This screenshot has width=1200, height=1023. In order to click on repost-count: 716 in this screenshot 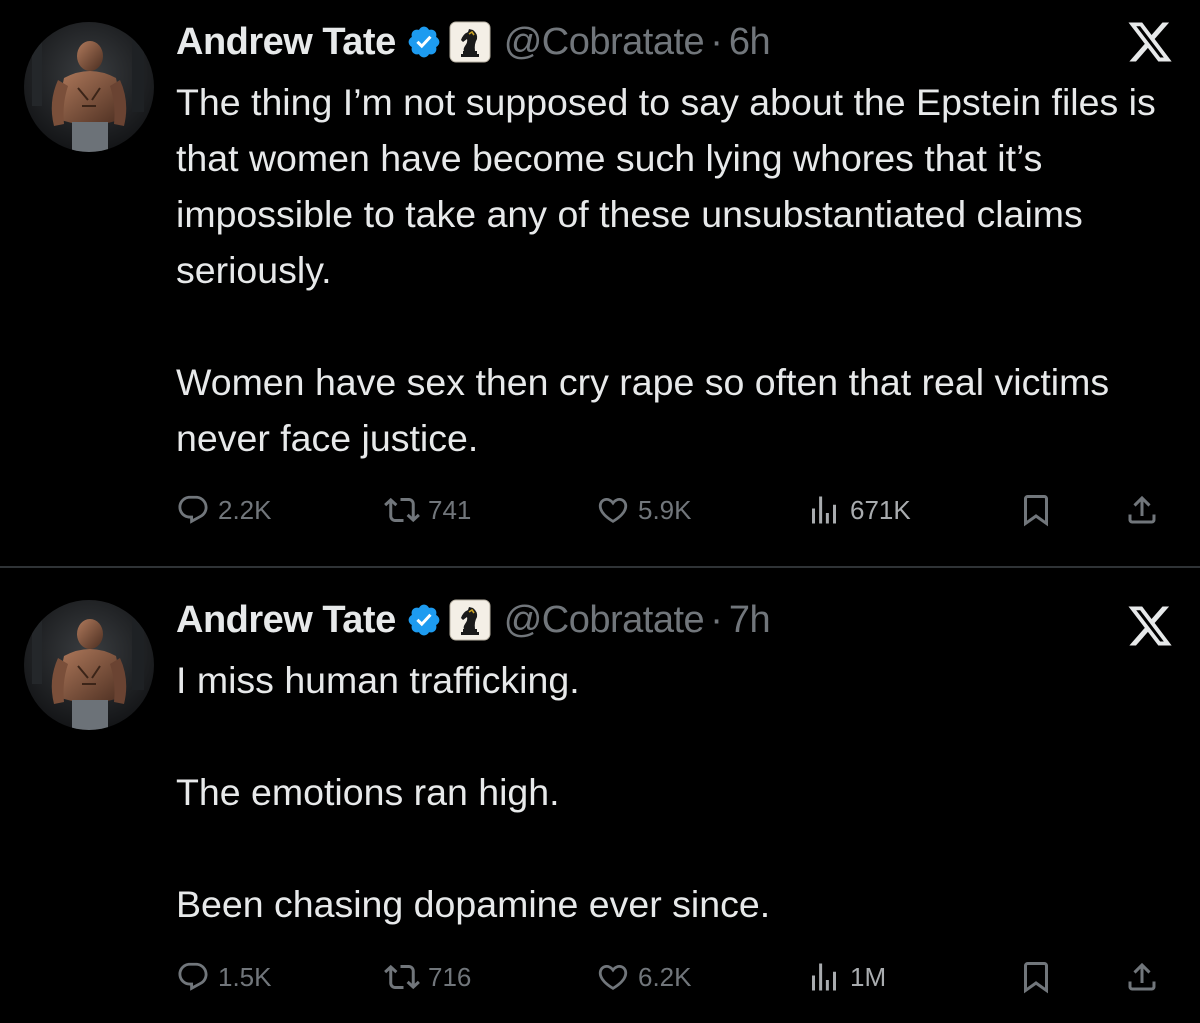, I will do `click(450, 976)`.